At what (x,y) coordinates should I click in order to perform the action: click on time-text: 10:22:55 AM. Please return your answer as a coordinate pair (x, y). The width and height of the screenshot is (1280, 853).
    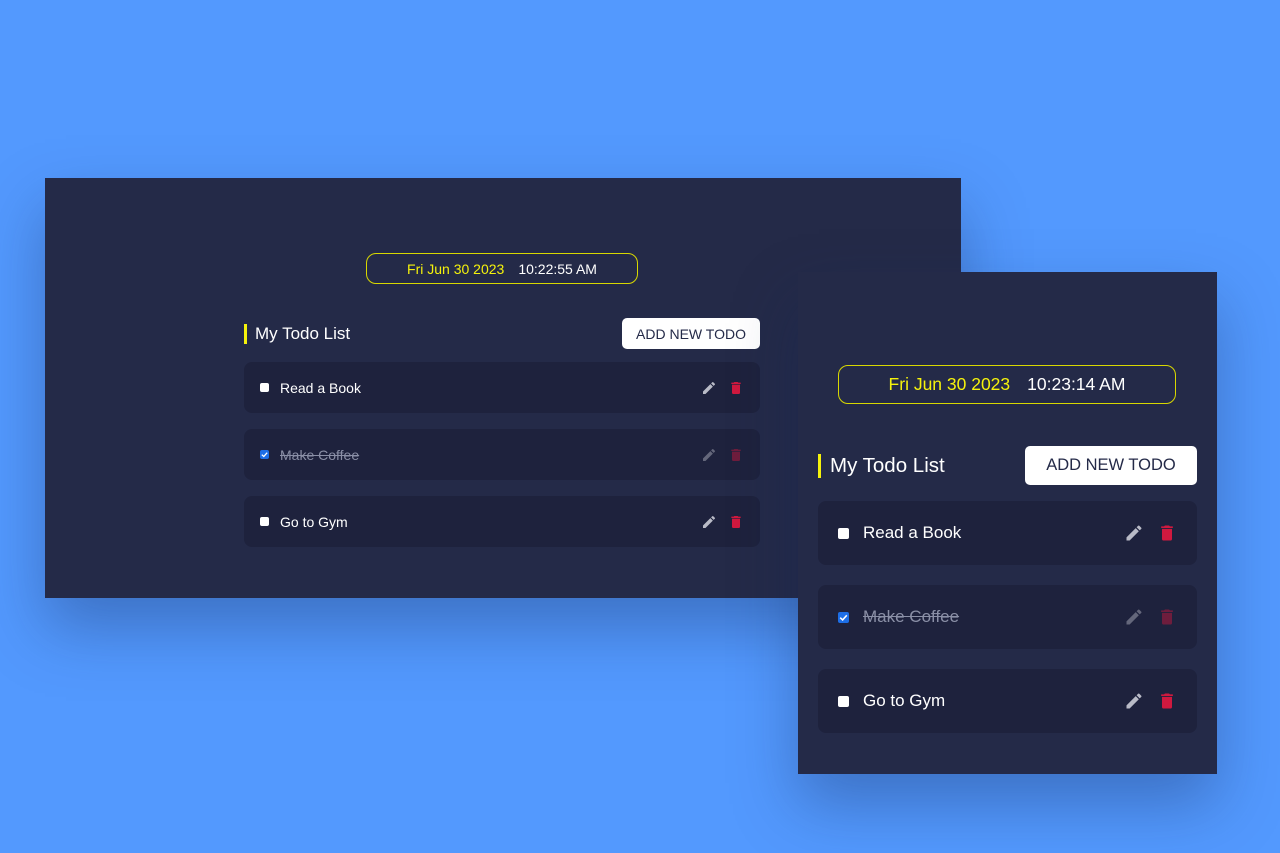
    Looking at the image, I should click on (557, 268).